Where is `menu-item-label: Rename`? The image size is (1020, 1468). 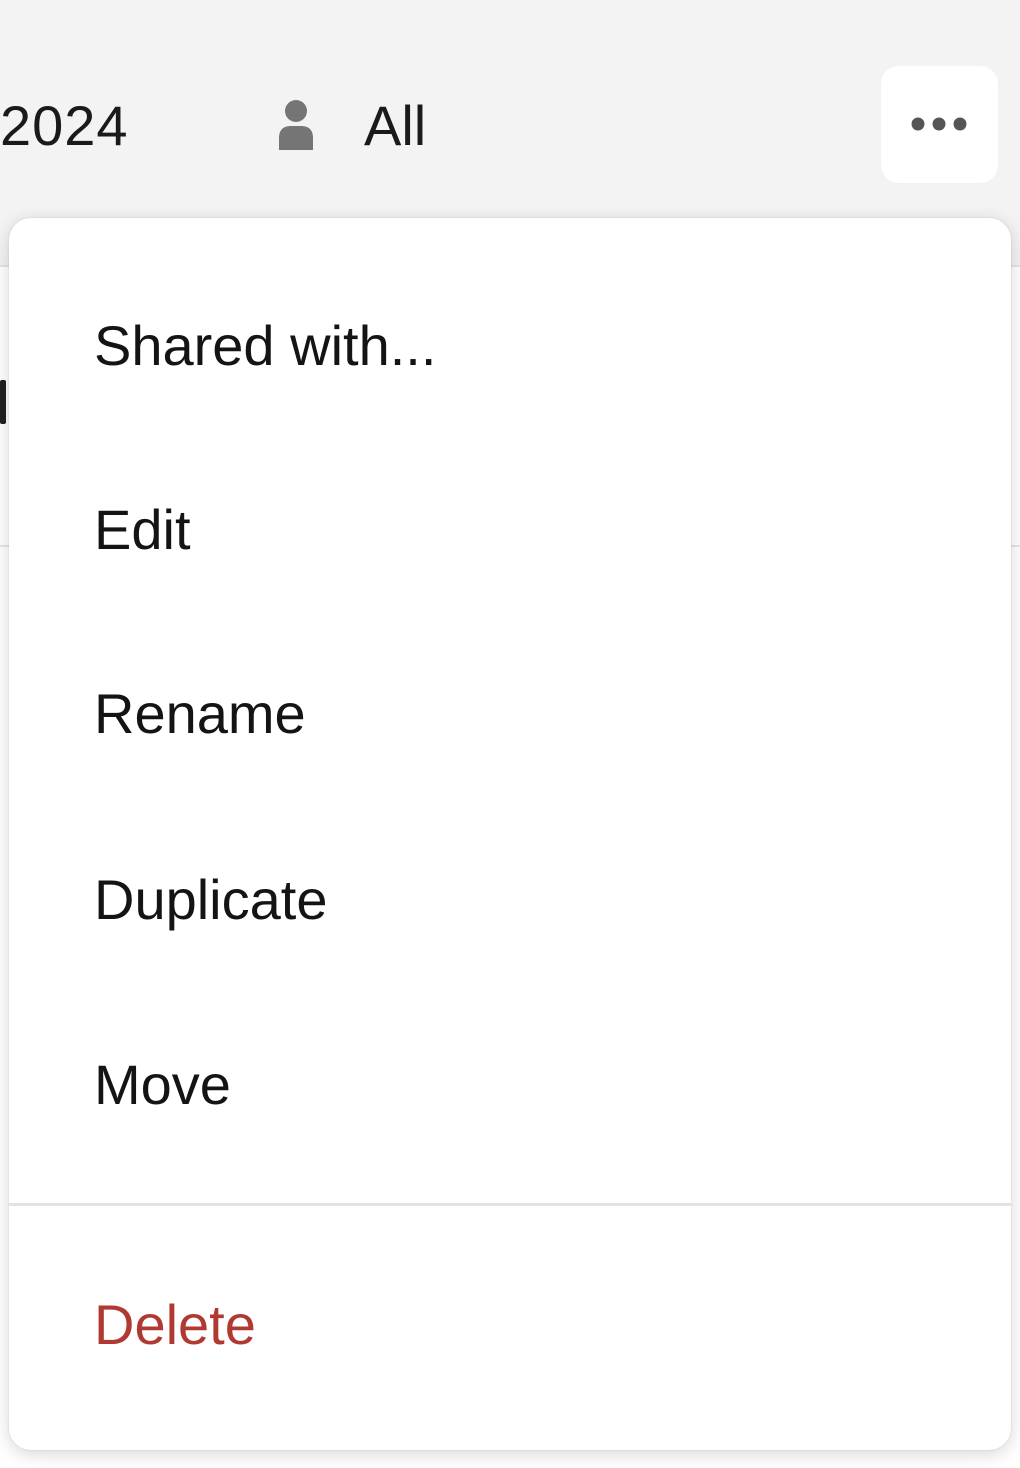
menu-item-label: Rename is located at coordinates (200, 713).